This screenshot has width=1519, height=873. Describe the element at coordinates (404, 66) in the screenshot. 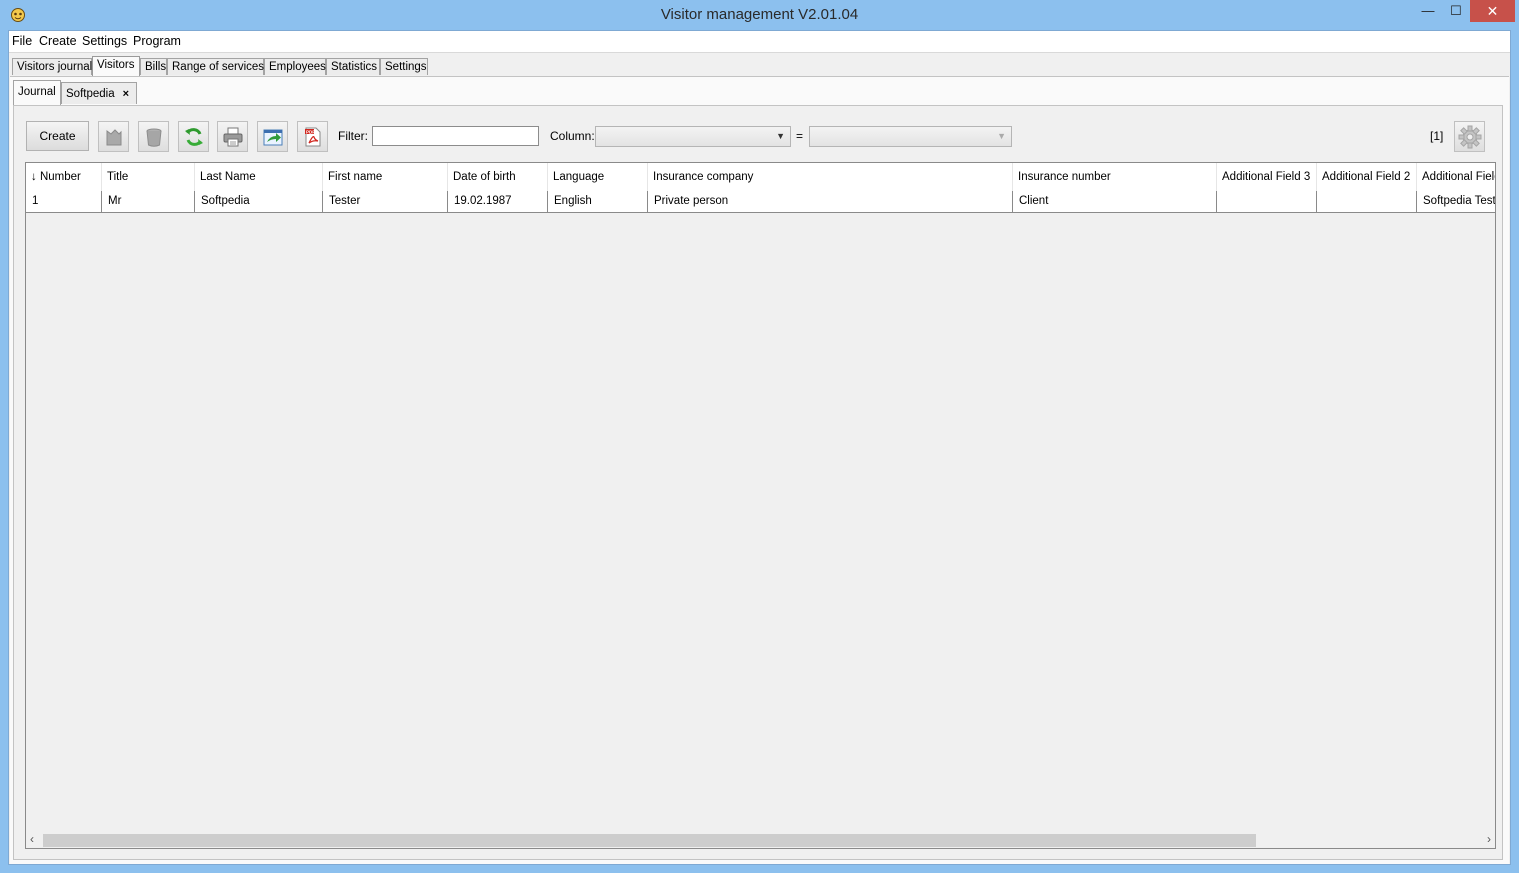

I see `tab-settings: Settings` at that location.